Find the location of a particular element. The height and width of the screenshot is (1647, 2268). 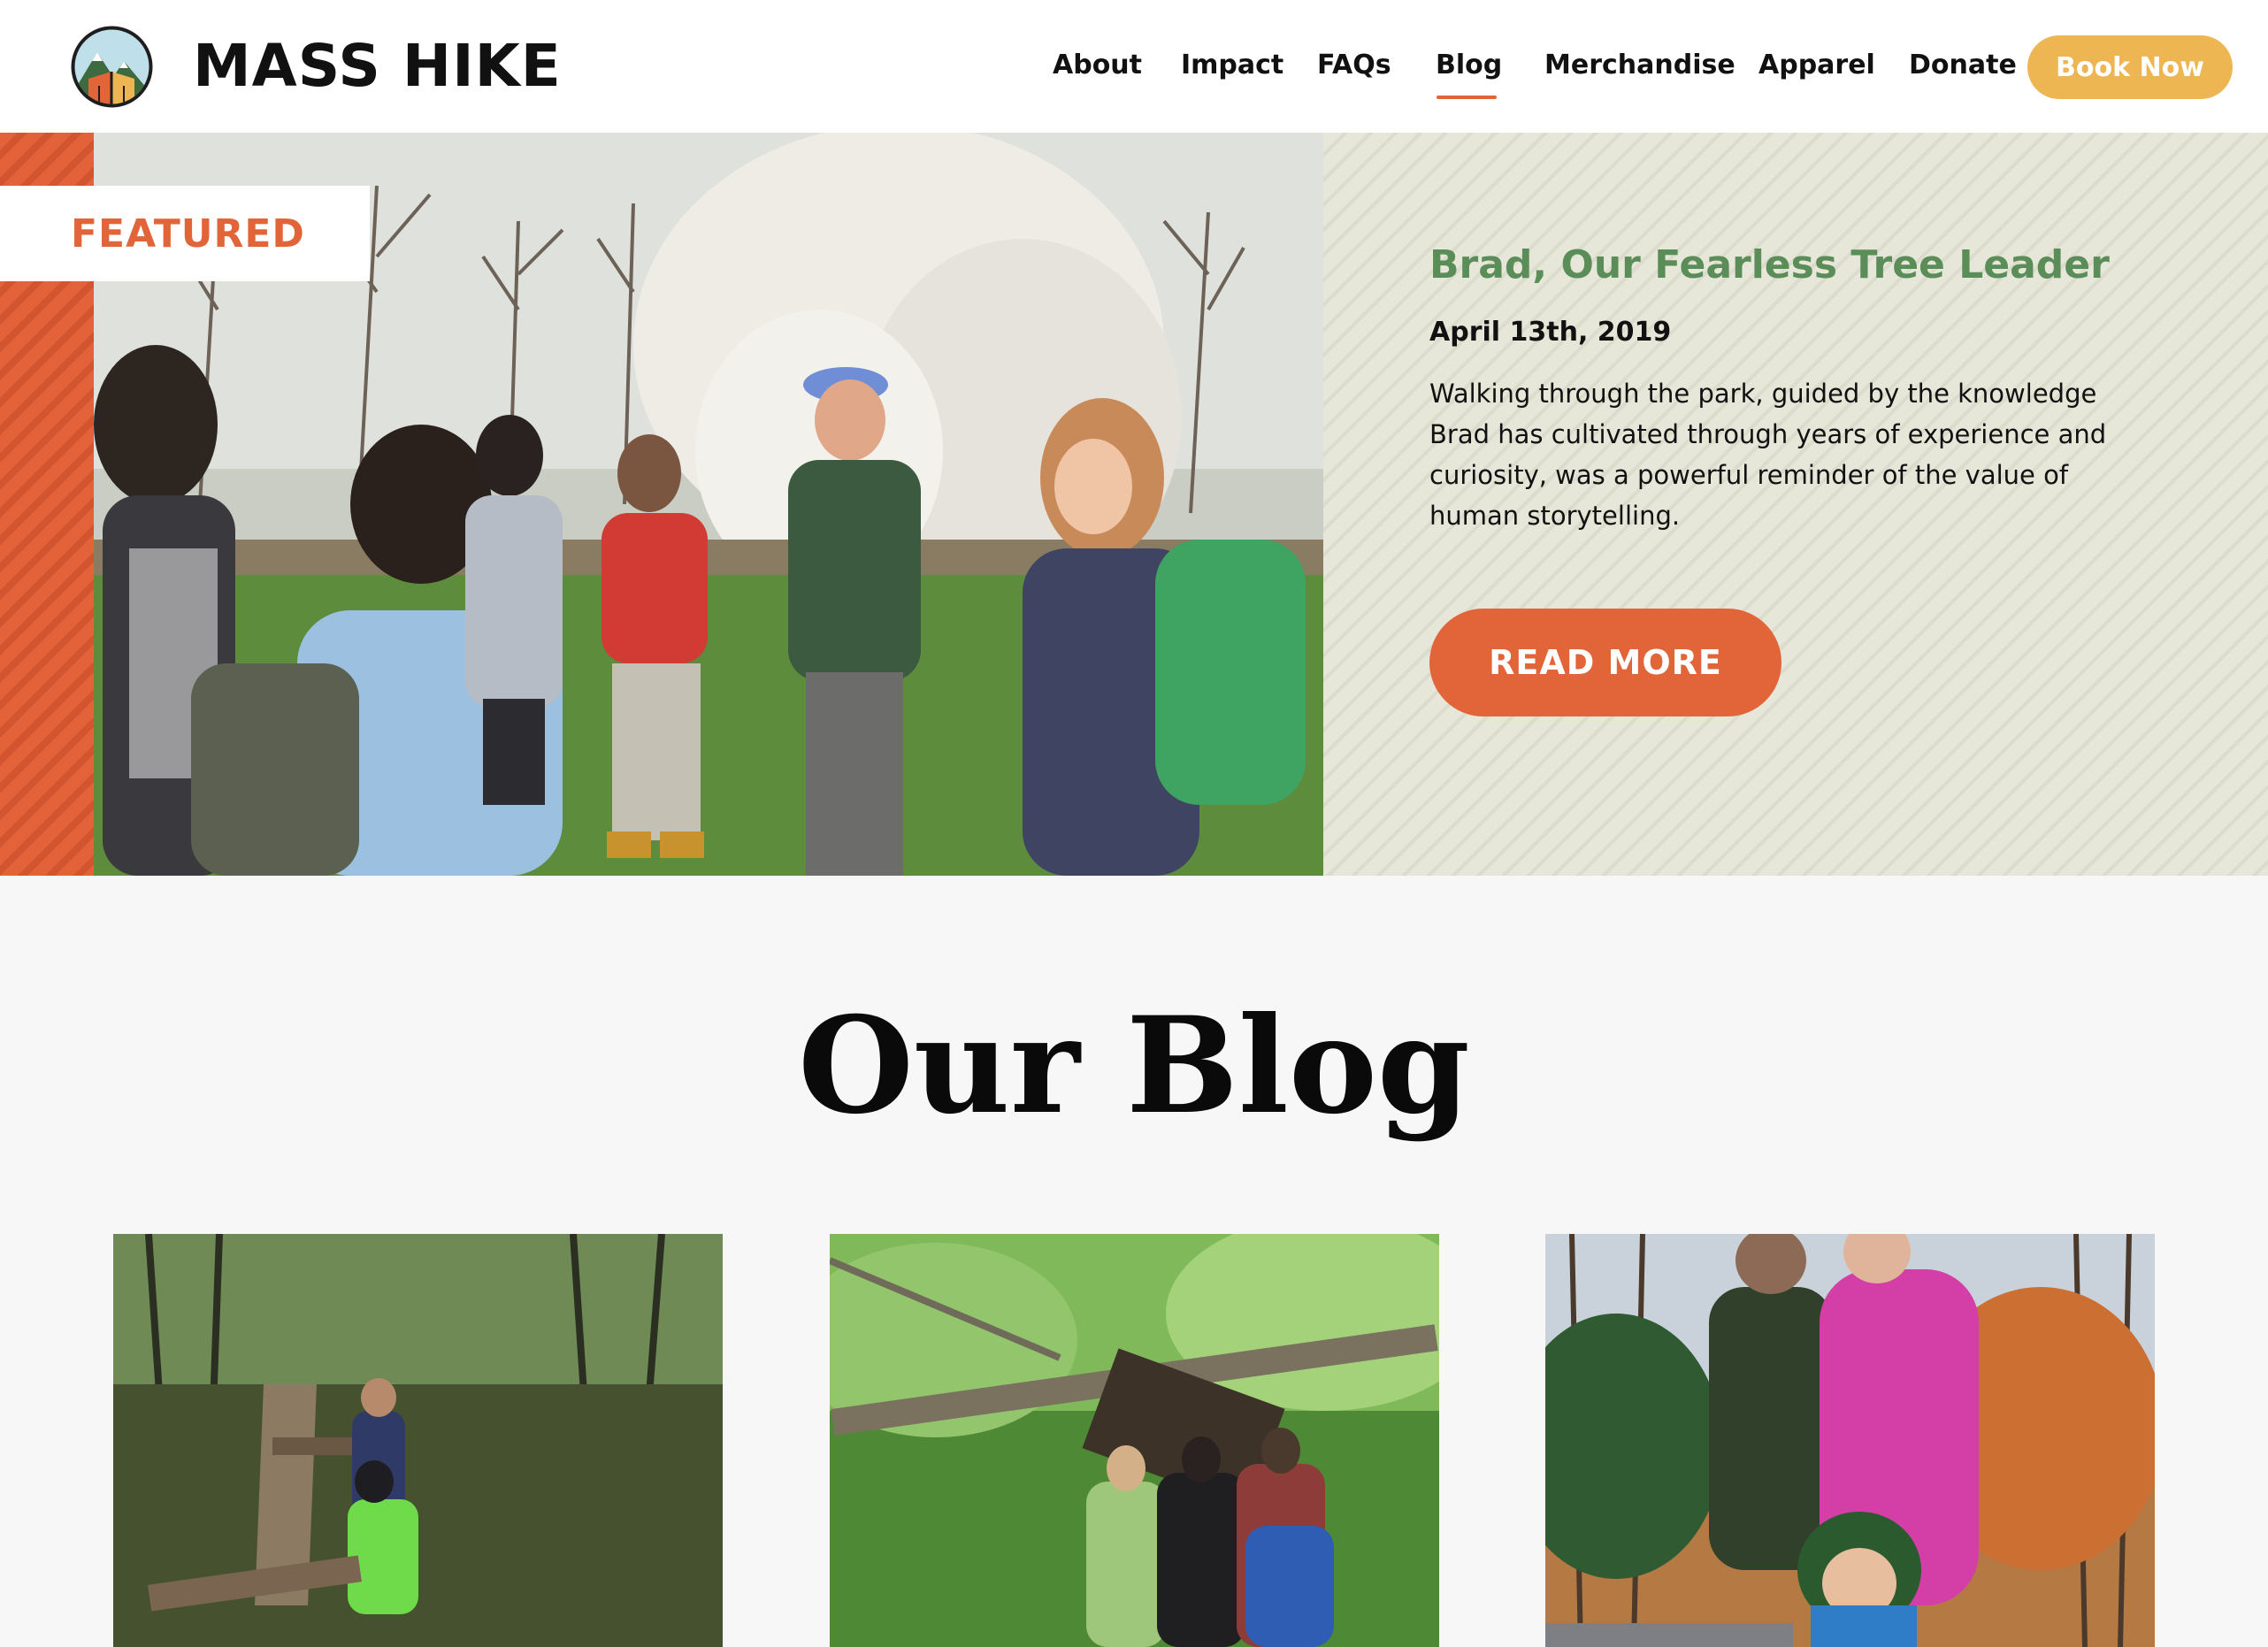

nav-merchandise: Merchandise is located at coordinates (1640, 65).